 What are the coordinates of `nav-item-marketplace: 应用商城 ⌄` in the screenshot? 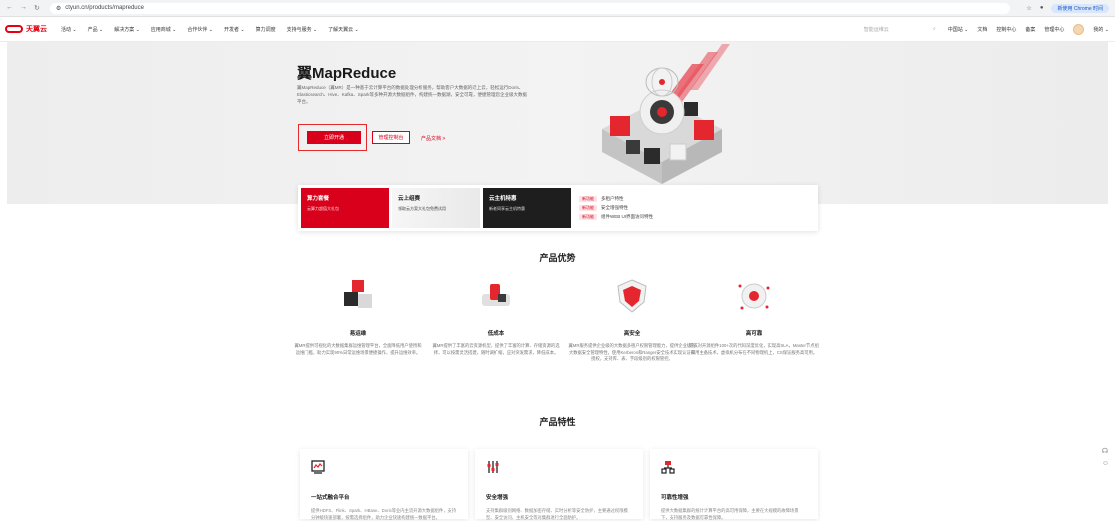 It's located at (164, 29).